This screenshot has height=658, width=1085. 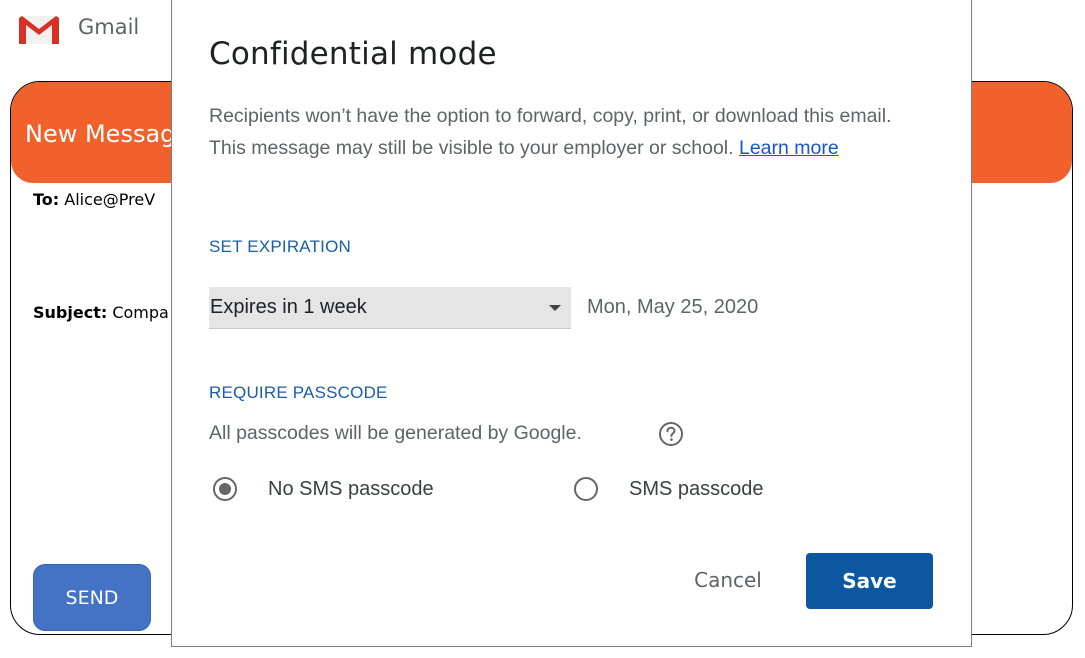 What do you see at coordinates (92, 597) in the screenshot?
I see `send-button: SEND` at bounding box center [92, 597].